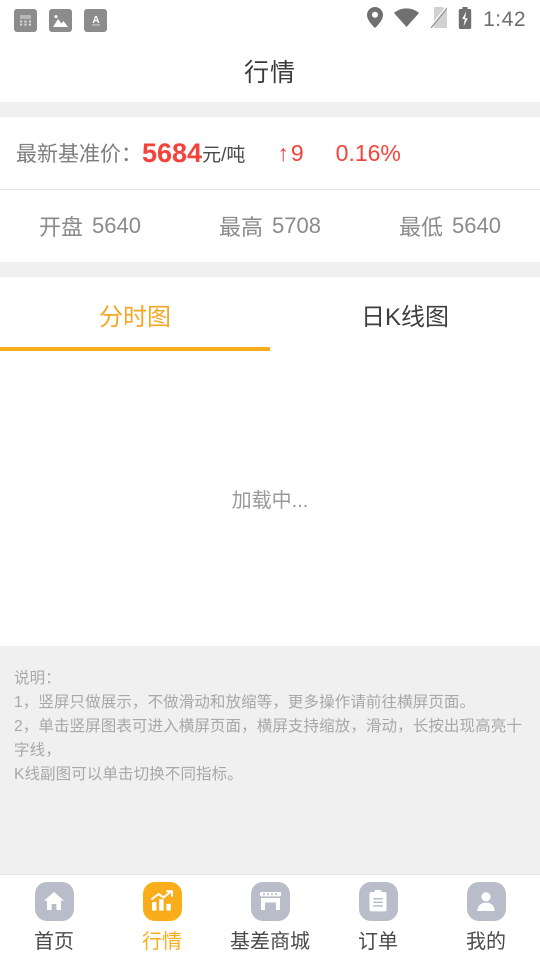 The image size is (540, 960). Describe the element at coordinates (270, 153) in the screenshot. I see `latest-price-row: 最新基准价： 5684 元/吨 ↑ 9 0.16%` at that location.